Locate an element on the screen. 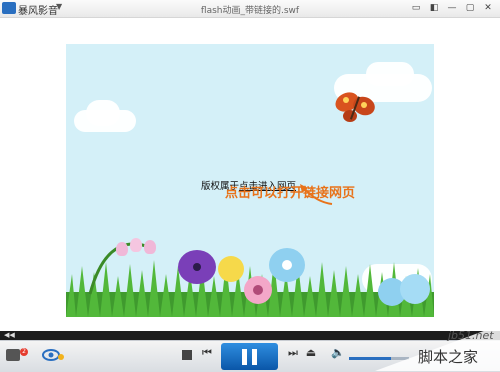 The width and height of the screenshot is (500, 372). volume-icon: 🔈 is located at coordinates (338, 354).